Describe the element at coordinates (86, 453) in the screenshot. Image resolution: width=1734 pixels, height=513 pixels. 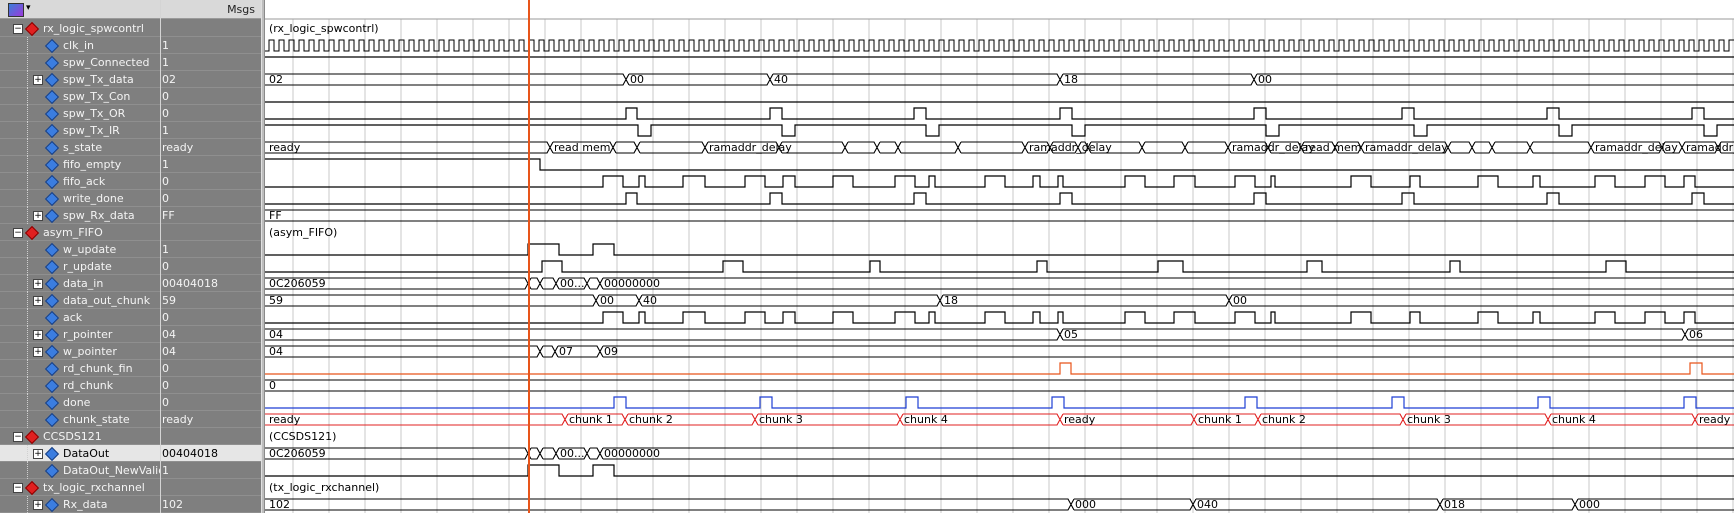
I see `signal-name: DataOut` at that location.